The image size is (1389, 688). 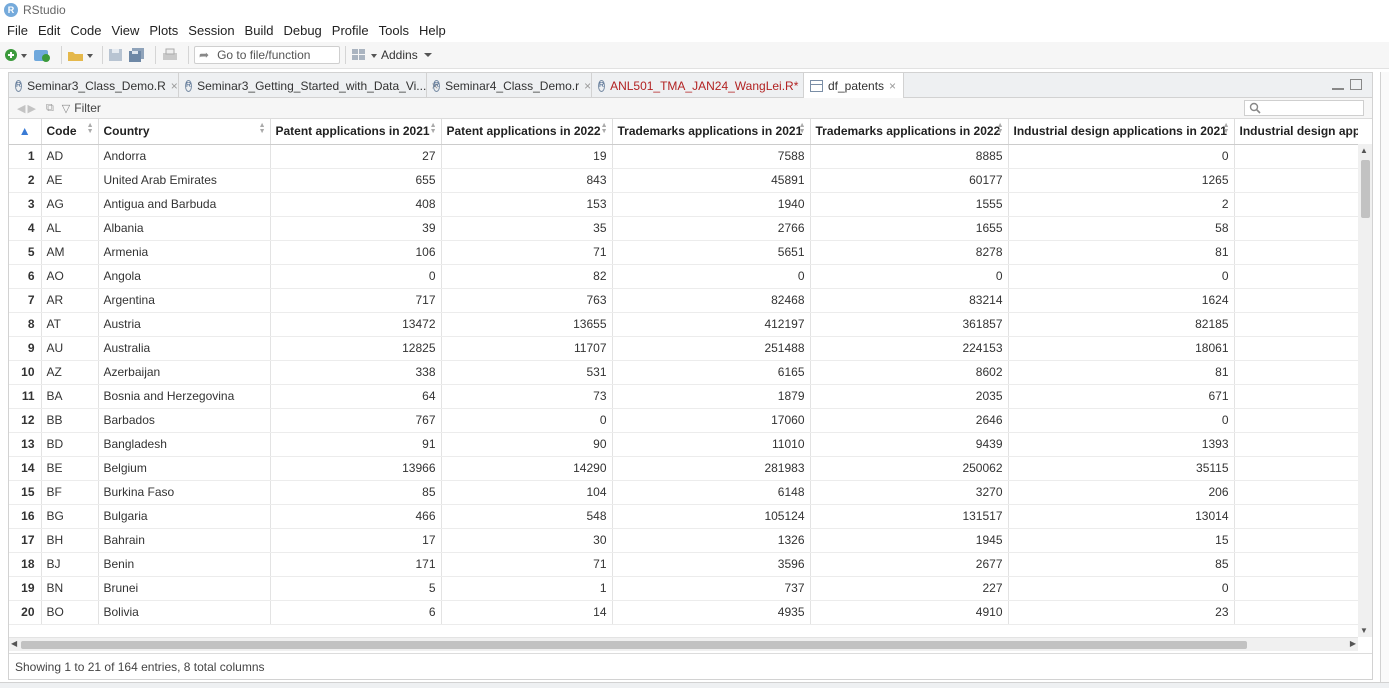 I want to click on workspace-panes-button, so click(x=364, y=55).